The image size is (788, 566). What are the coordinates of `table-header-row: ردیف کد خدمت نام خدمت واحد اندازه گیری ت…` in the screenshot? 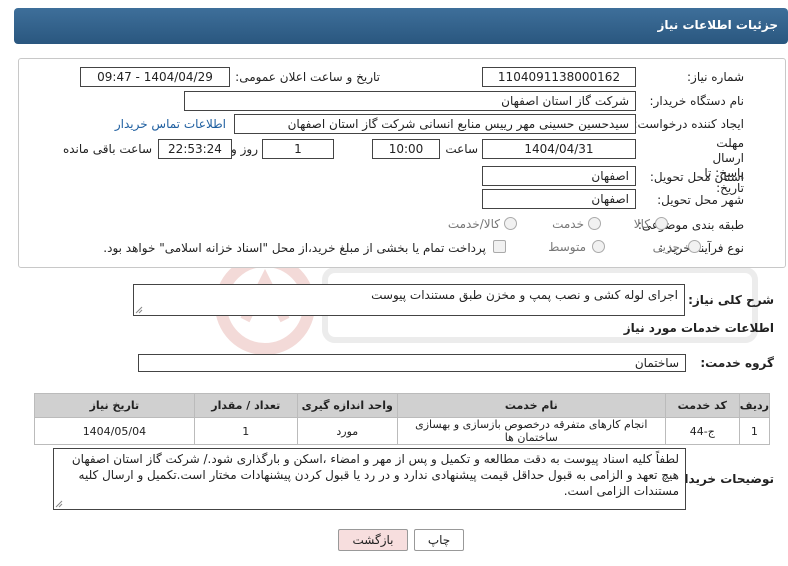 It's located at (402, 405).